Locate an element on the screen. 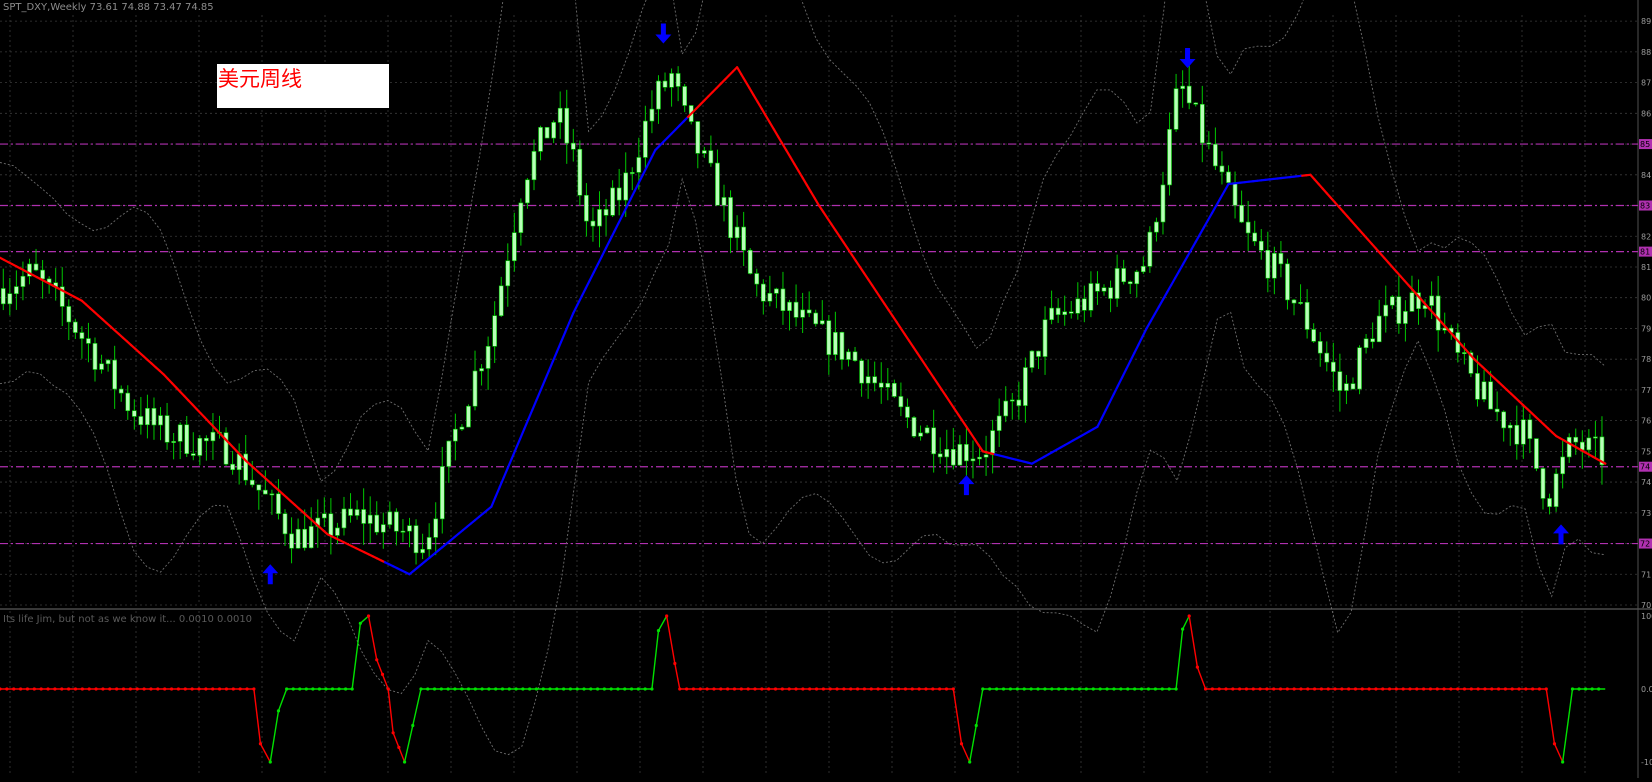  y-tick-label: 87 is located at coordinates (1646, 83).